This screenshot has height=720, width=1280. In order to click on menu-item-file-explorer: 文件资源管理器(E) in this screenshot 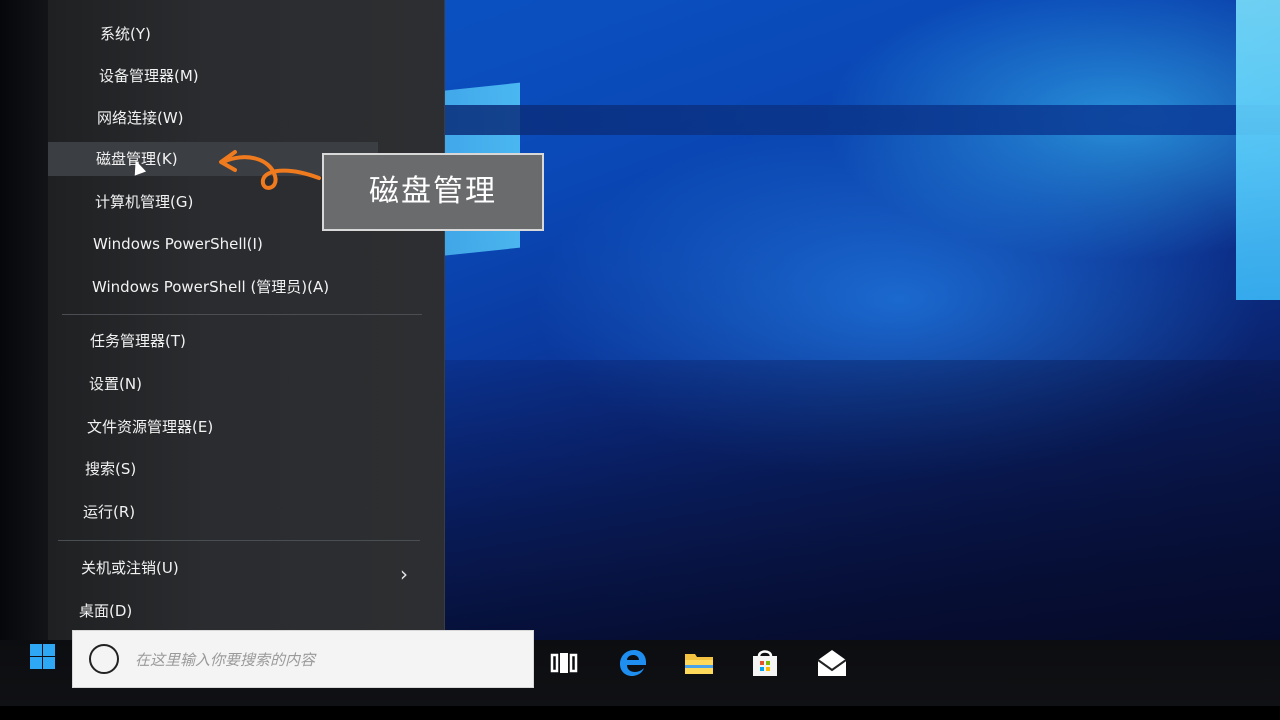, I will do `click(150, 427)`.